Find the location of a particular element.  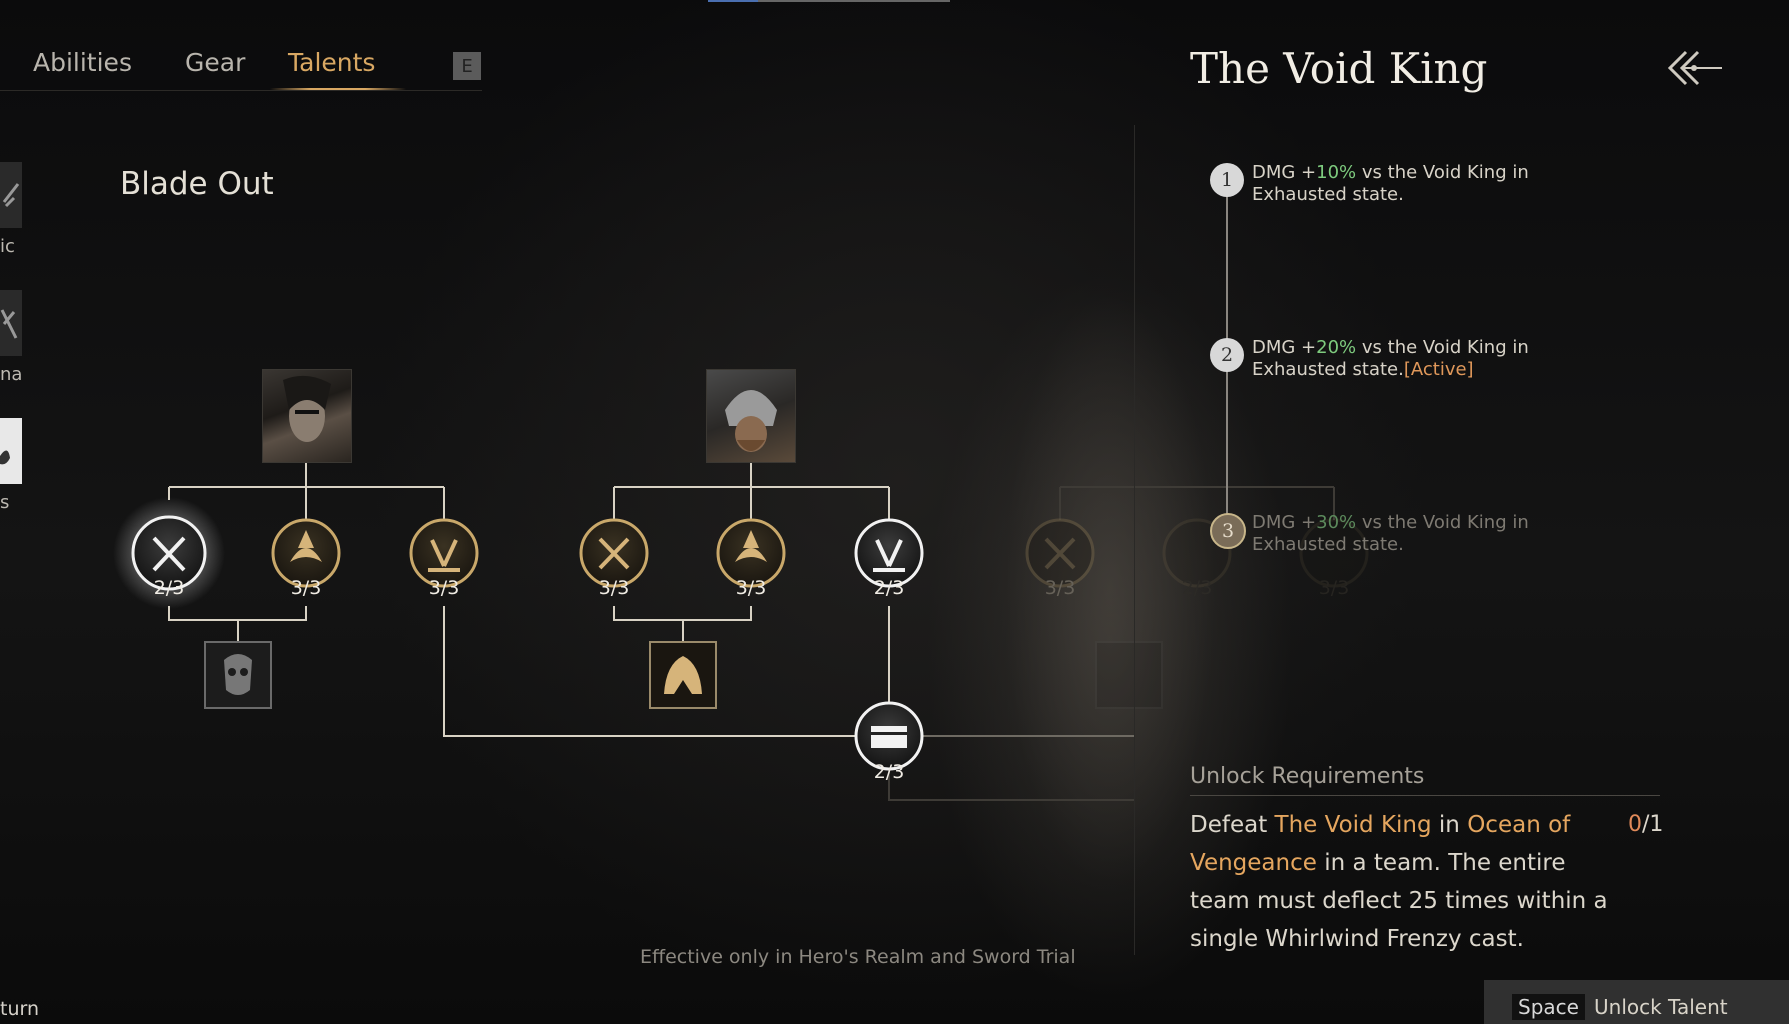

space-key-hint: Space is located at coordinates (1548, 1007).